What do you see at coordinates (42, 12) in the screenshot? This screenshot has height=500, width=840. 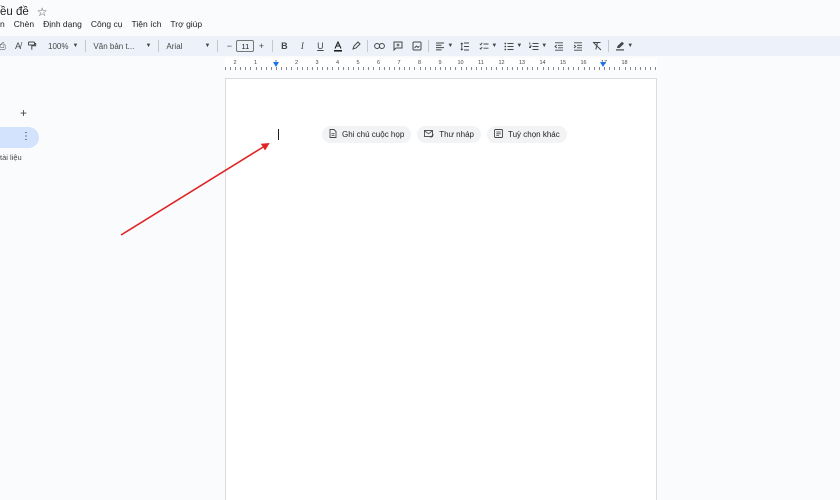 I see `star-icon: ☆` at bounding box center [42, 12].